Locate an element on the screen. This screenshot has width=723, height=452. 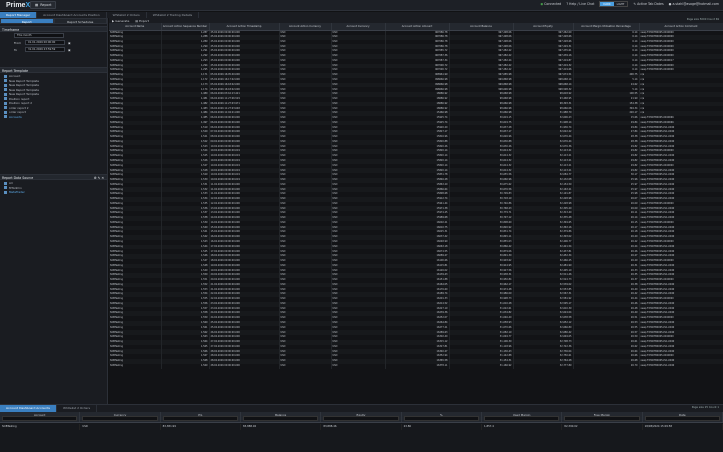
report-nav-label: Report is located at coordinates (46, 5).